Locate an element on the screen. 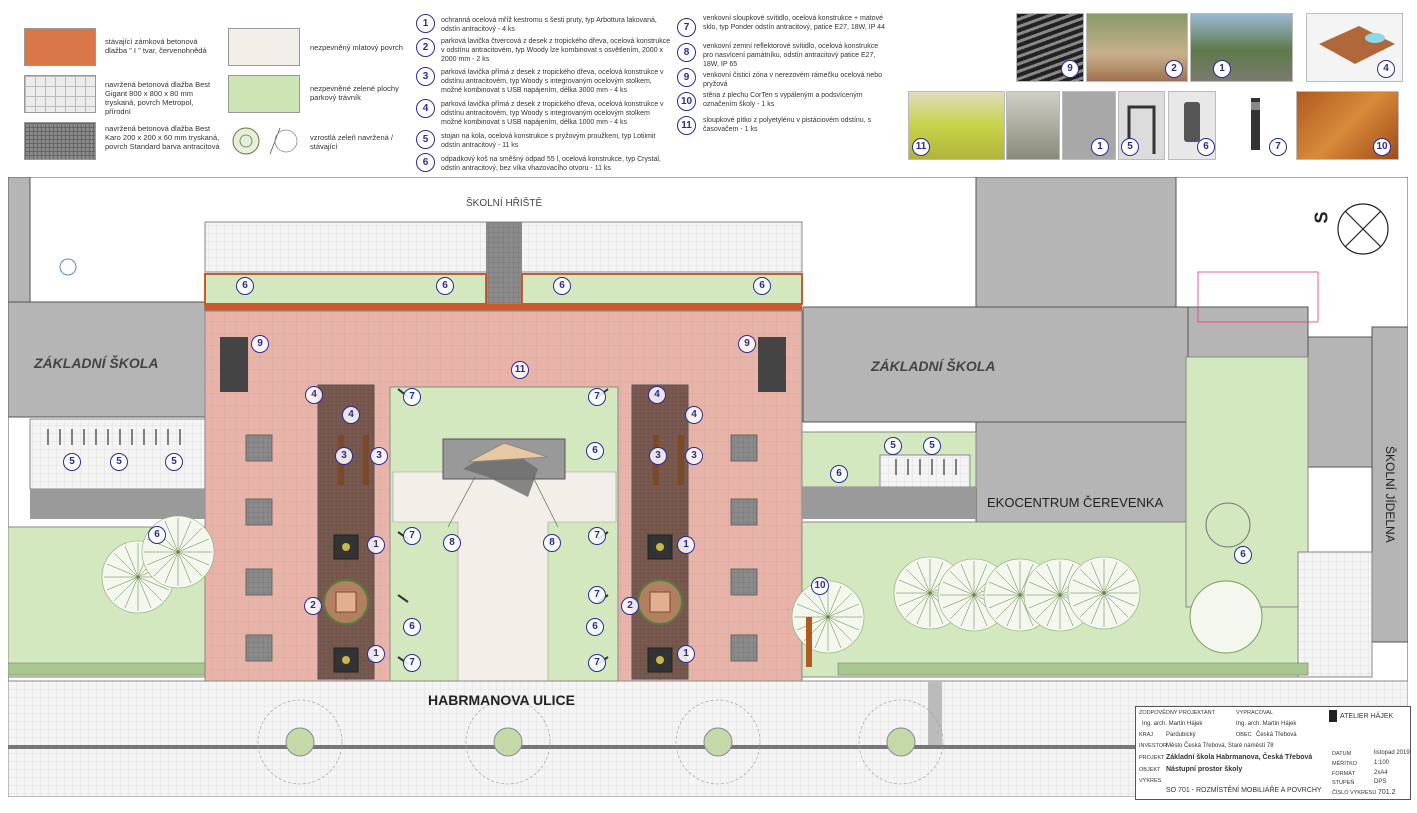 The height and width of the screenshot is (813, 1417). plan-marker: 11 is located at coordinates (520, 370).